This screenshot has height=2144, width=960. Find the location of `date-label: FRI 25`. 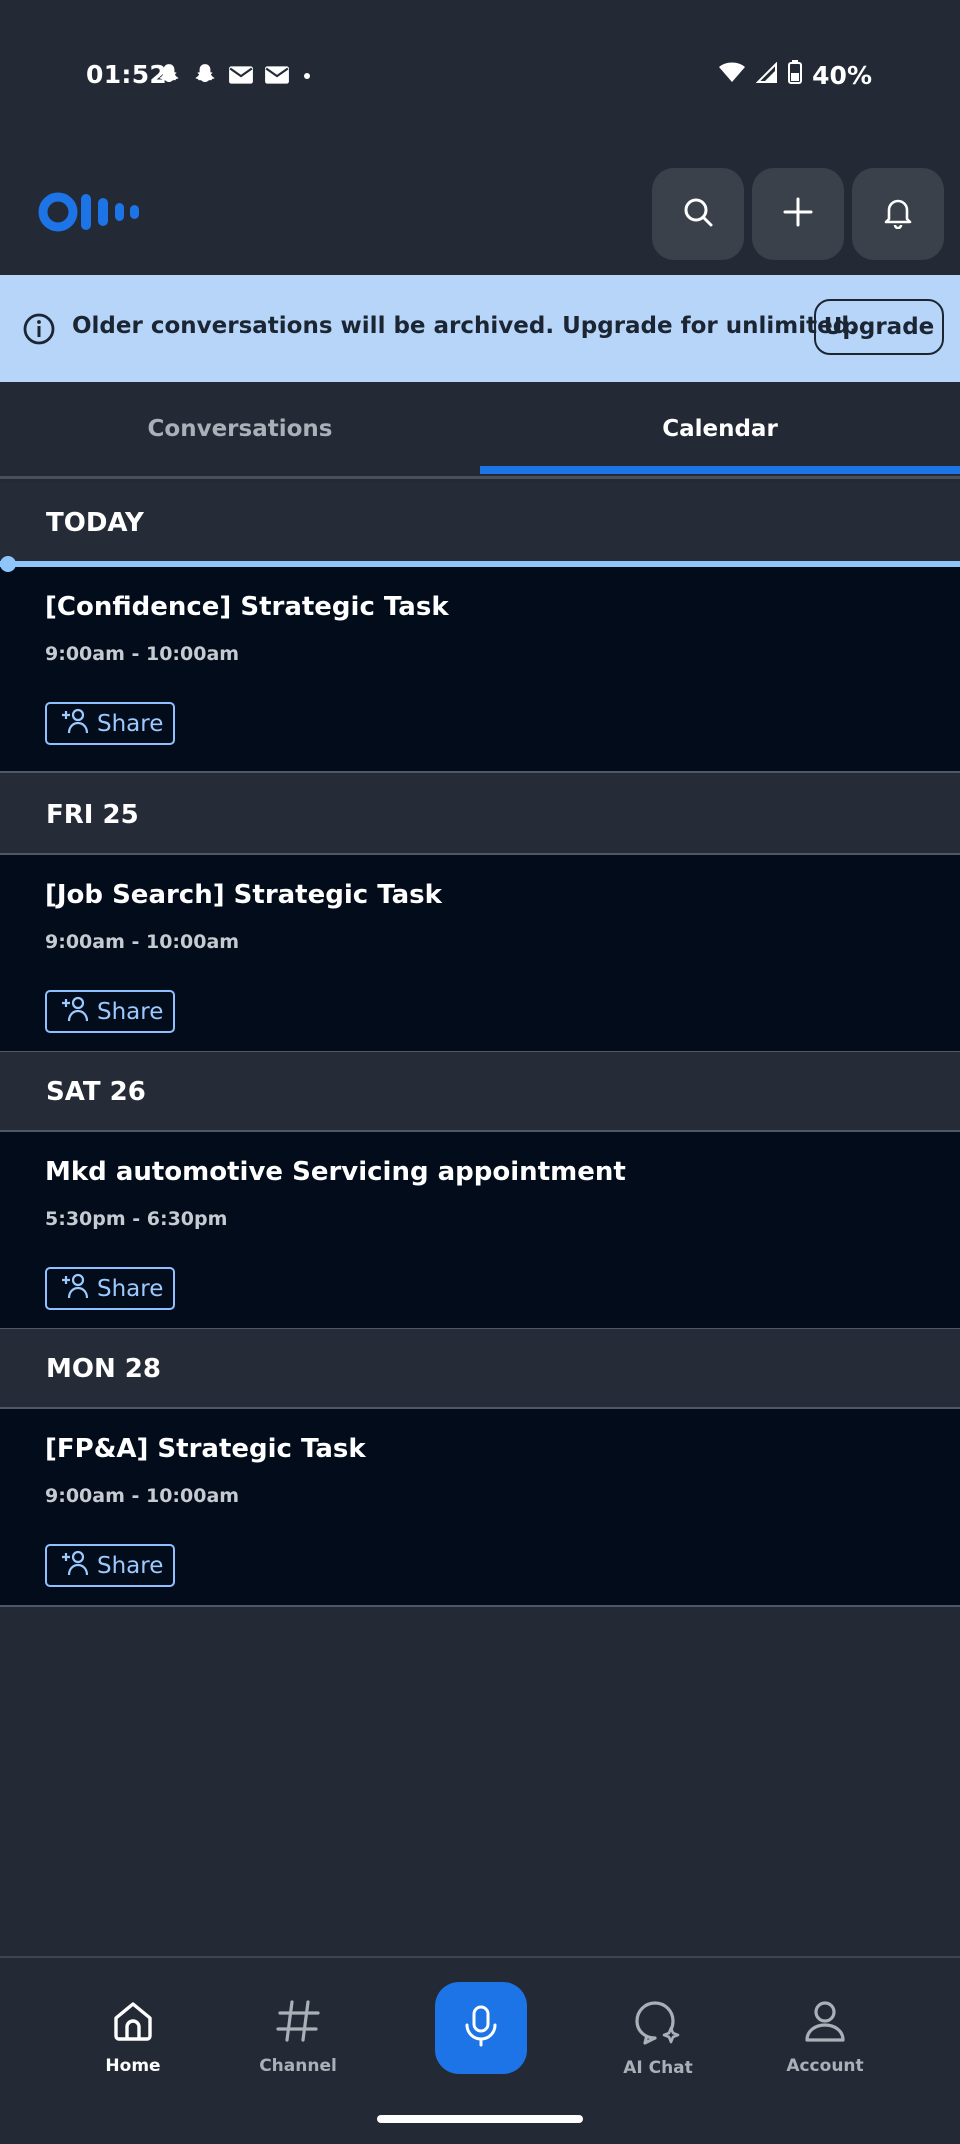

date-label: FRI 25 is located at coordinates (92, 815).